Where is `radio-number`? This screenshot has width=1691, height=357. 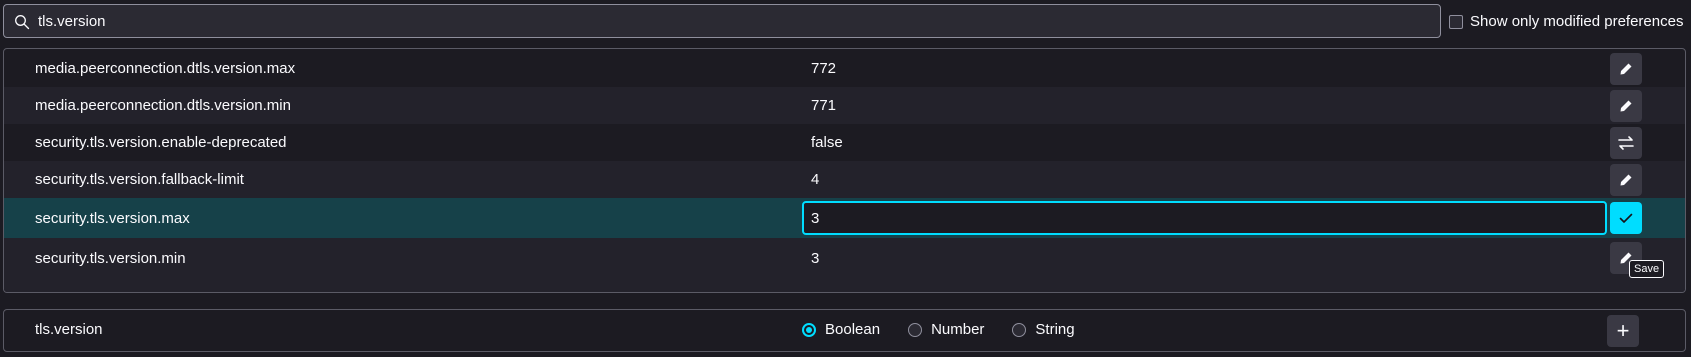 radio-number is located at coordinates (915, 329).